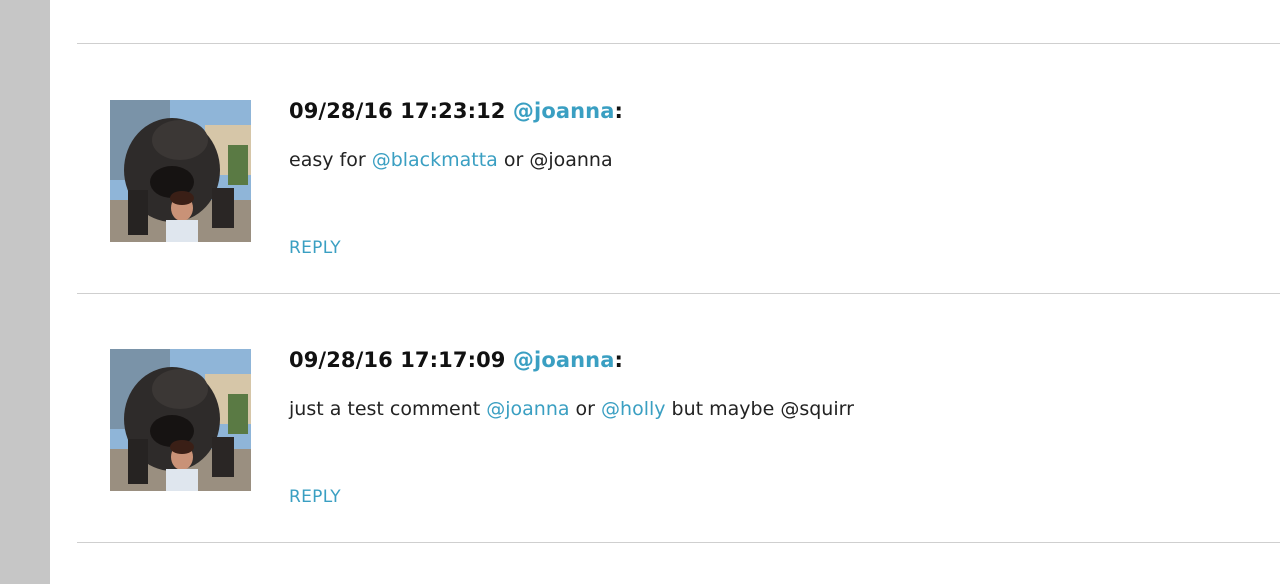 The image size is (1280, 584). What do you see at coordinates (397, 360) in the screenshot?
I see `comment-timestamp: 09/28/16 17:17:09` at bounding box center [397, 360].